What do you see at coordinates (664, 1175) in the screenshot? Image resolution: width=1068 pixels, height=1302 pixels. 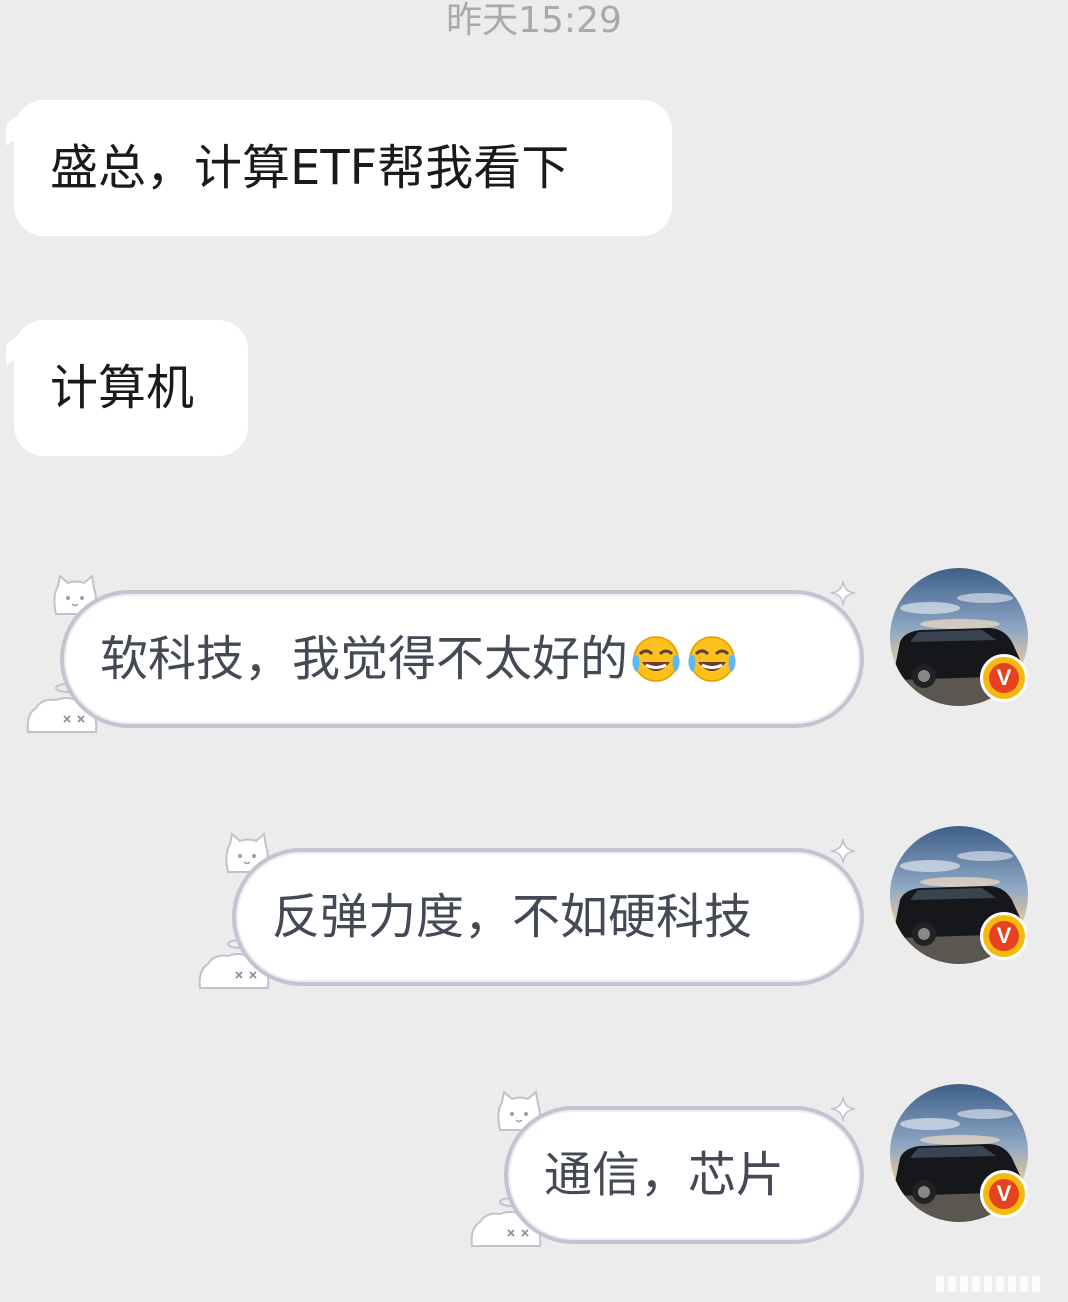 I see `message-text: 通信，芯片` at bounding box center [664, 1175].